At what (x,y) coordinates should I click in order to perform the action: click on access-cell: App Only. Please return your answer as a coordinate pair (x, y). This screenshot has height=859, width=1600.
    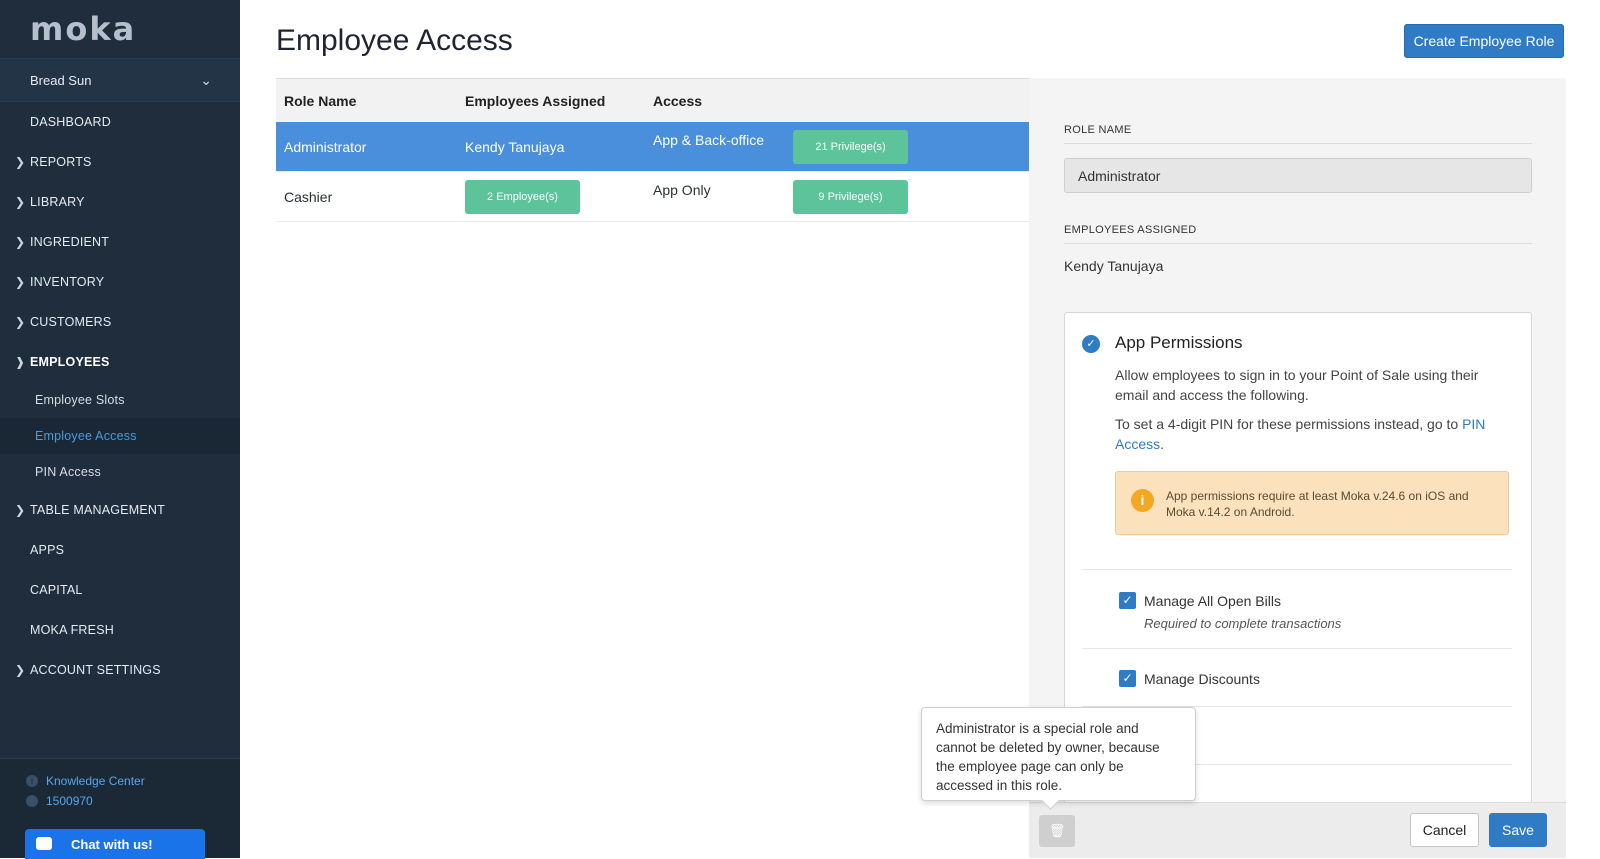
    Looking at the image, I should click on (682, 190).